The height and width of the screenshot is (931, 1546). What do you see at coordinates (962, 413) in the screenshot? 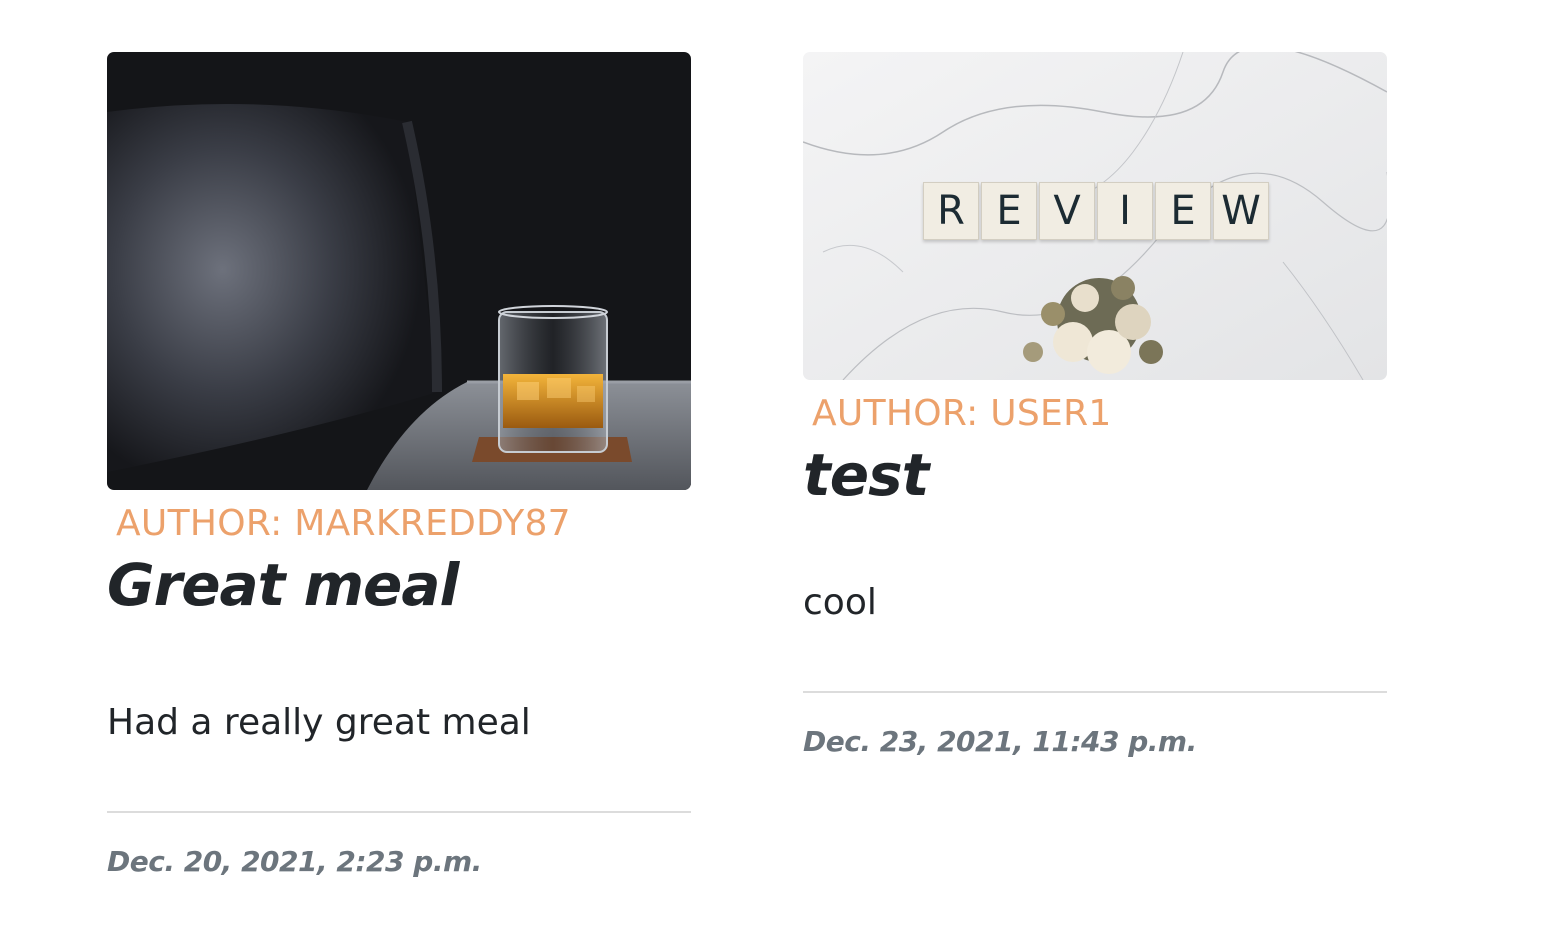
I see `post-author: AUTHOR: USER1` at bounding box center [962, 413].